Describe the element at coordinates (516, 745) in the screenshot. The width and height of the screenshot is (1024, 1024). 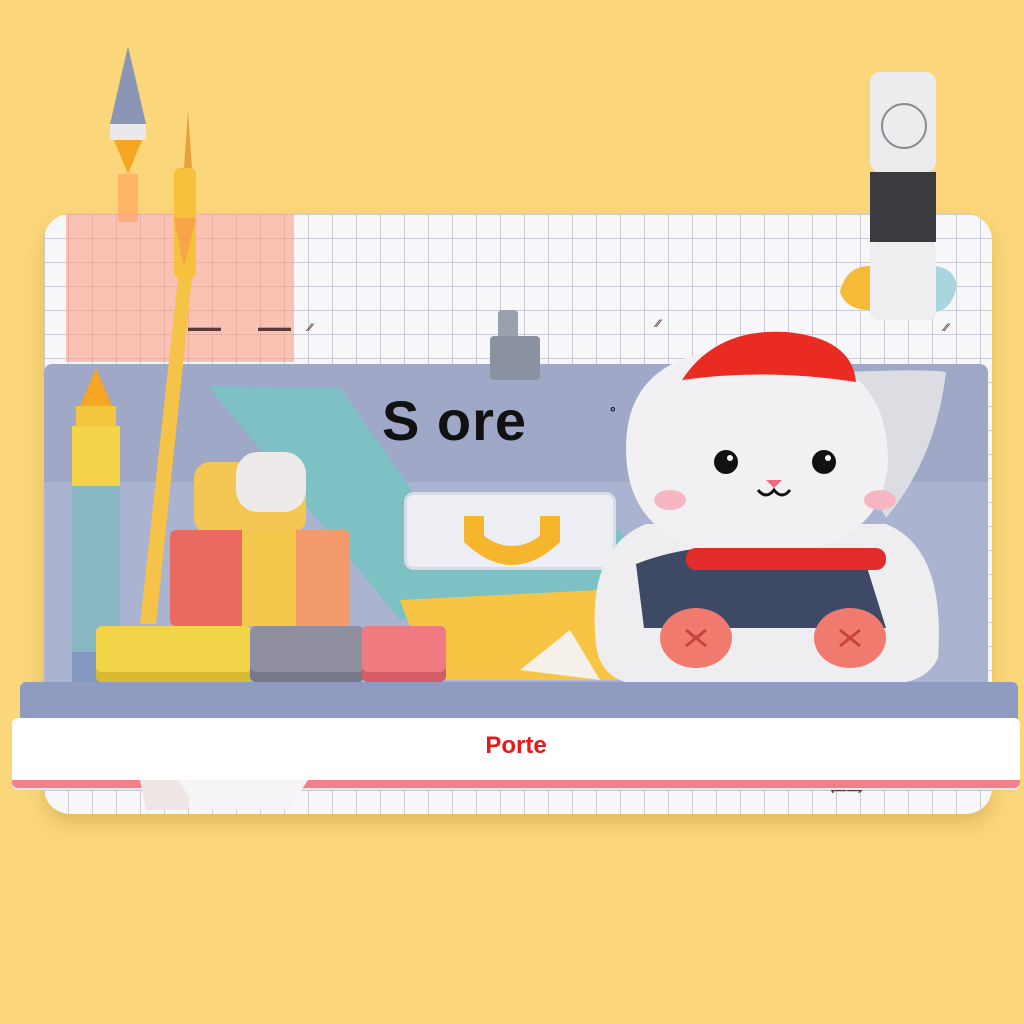
I see `label-text: Porte` at that location.